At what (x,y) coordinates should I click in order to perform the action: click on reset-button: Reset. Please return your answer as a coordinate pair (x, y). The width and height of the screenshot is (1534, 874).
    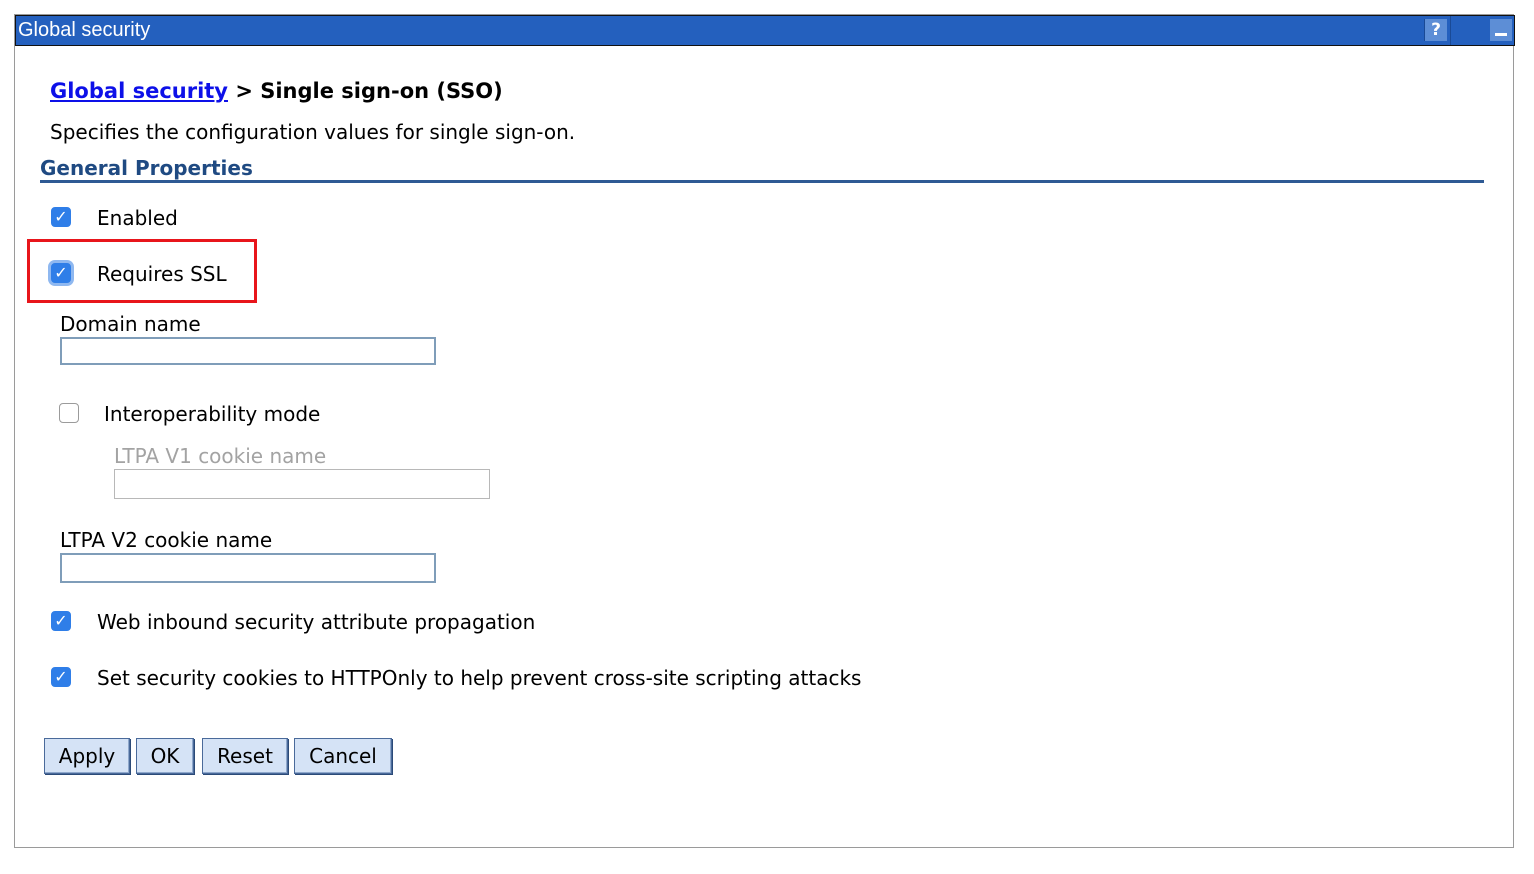
    Looking at the image, I should click on (245, 756).